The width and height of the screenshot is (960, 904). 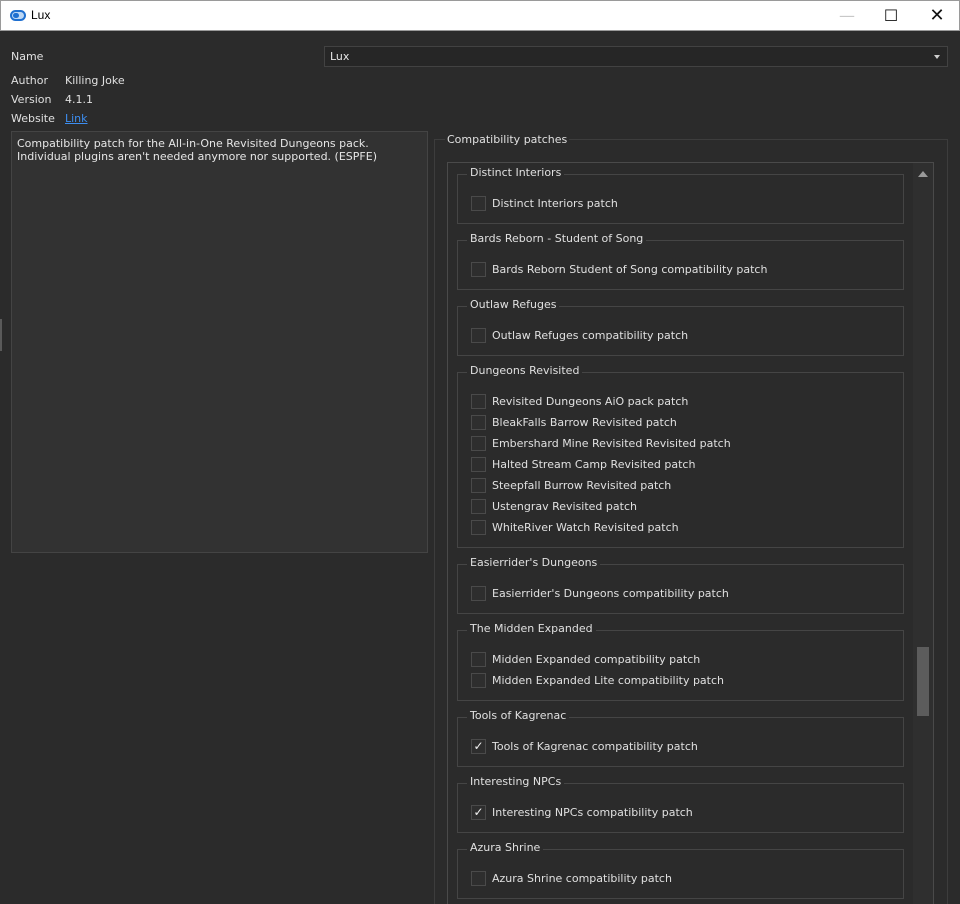 What do you see at coordinates (31, 99) in the screenshot?
I see `version-label: Version` at bounding box center [31, 99].